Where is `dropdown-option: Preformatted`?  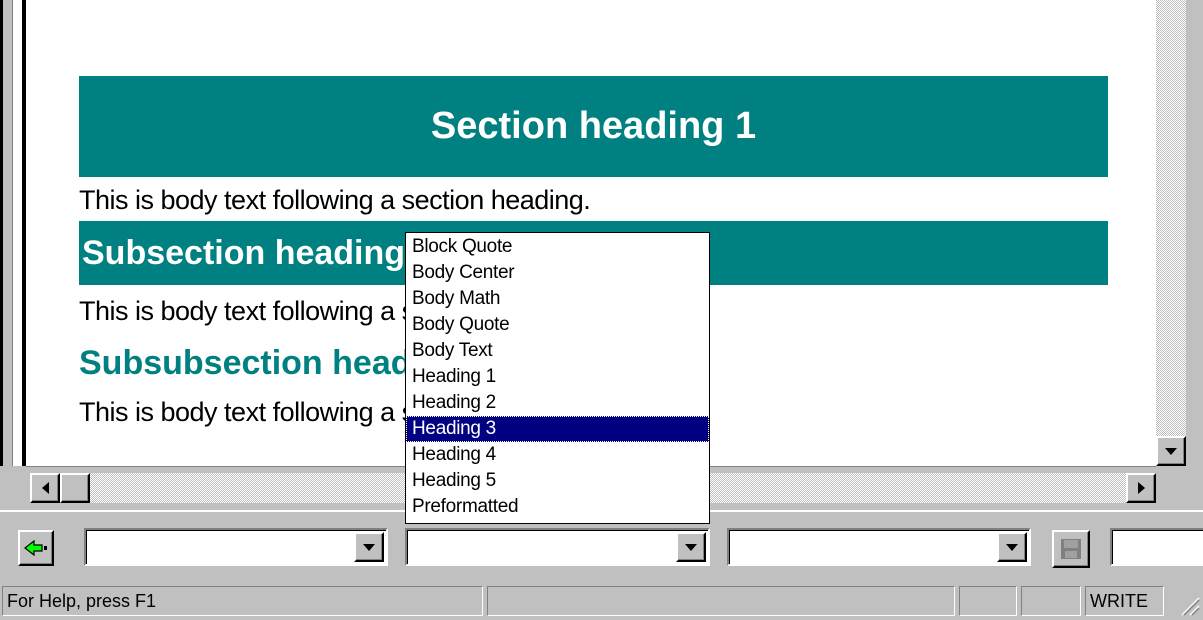
dropdown-option: Preformatted is located at coordinates (557, 507).